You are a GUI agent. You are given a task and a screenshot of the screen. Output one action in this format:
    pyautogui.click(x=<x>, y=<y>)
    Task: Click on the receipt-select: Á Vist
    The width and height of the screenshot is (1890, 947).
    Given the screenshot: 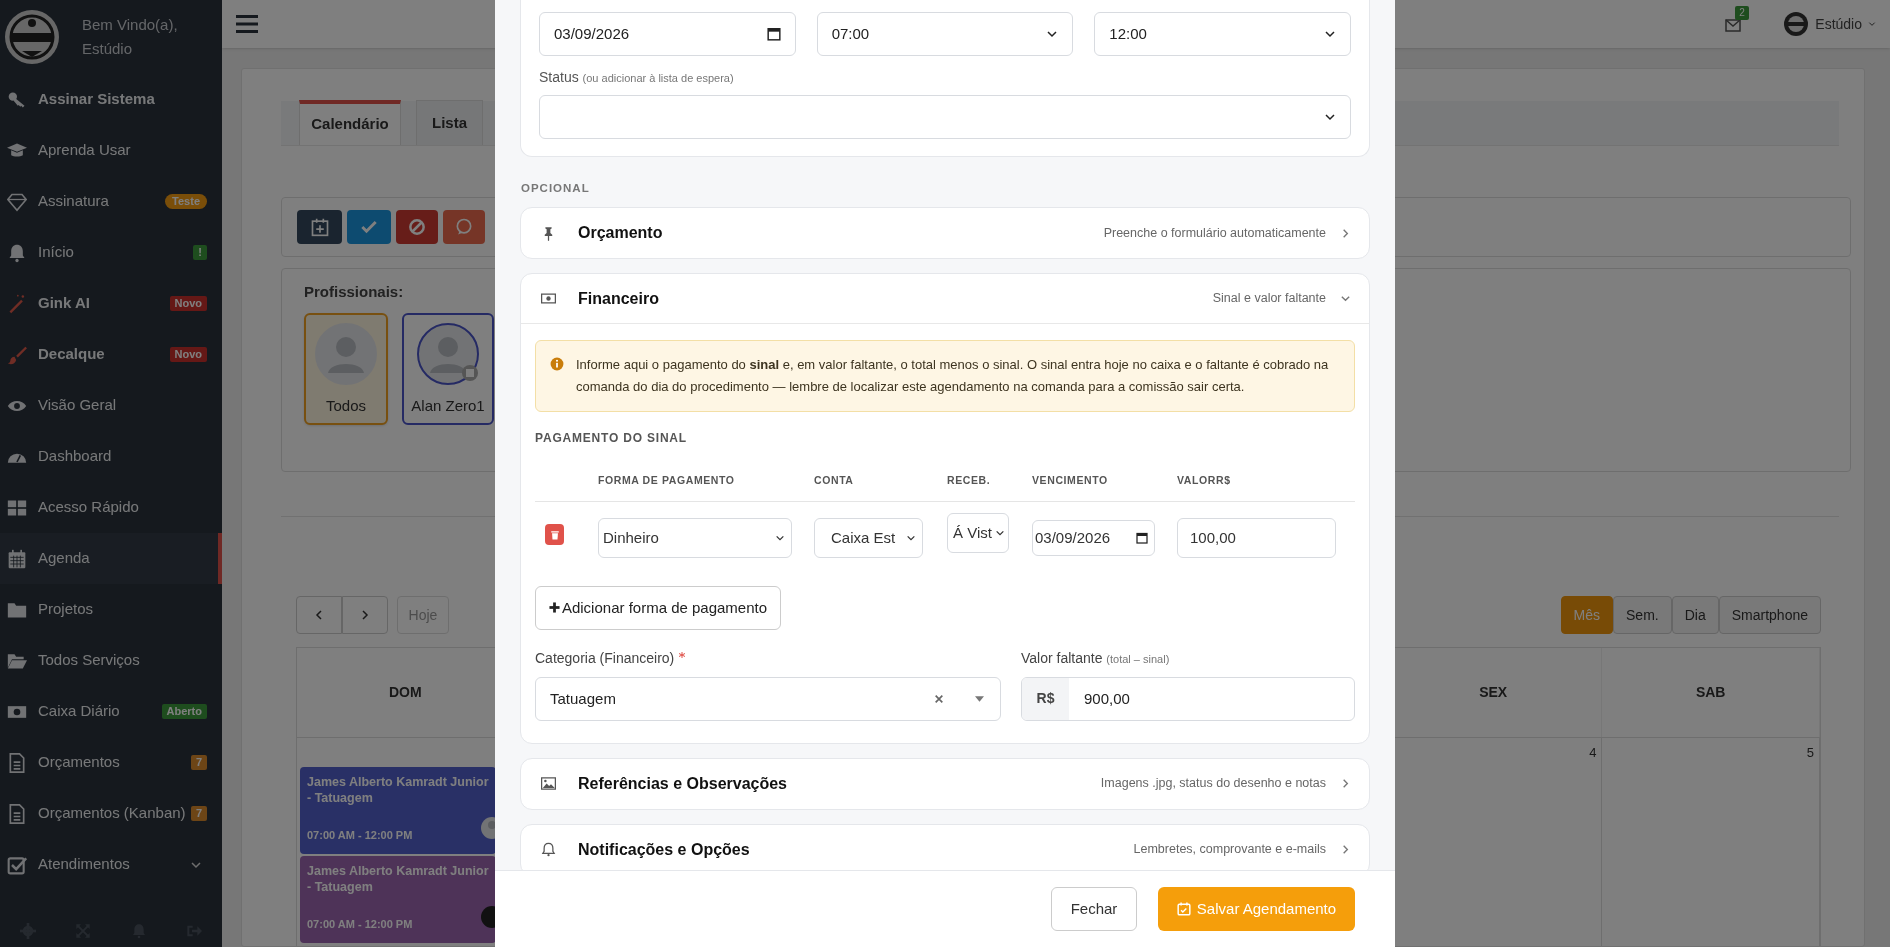 What is the action you would take?
    pyautogui.click(x=978, y=532)
    